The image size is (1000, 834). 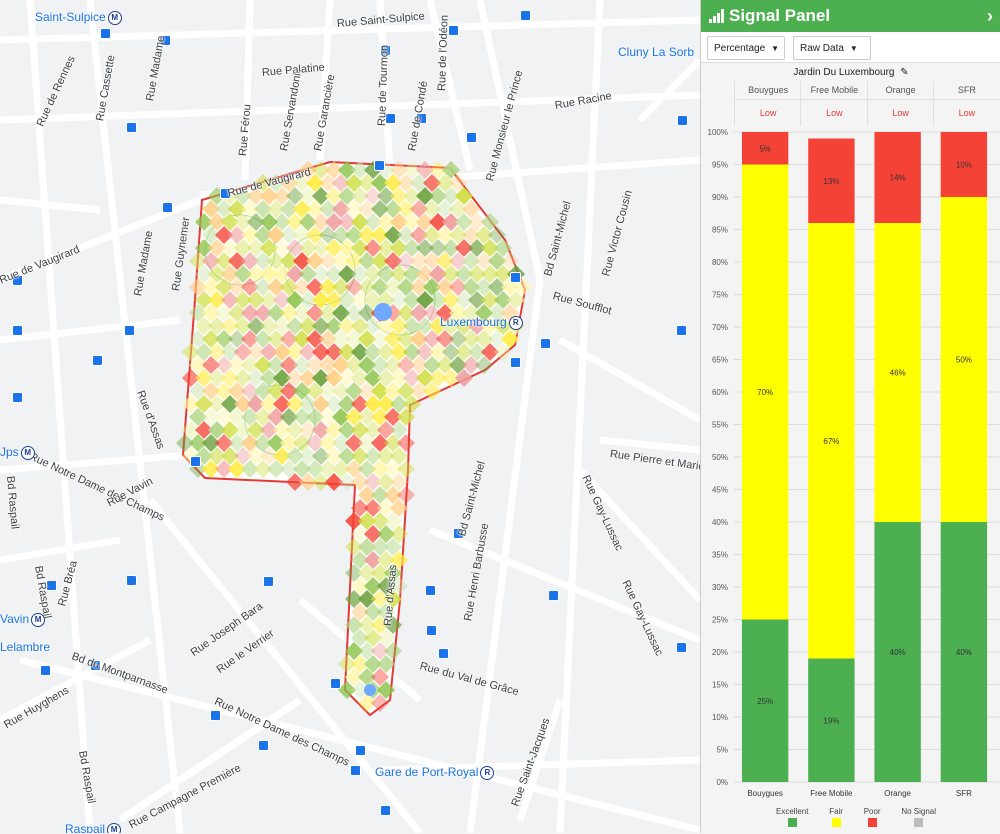 What do you see at coordinates (831, 720) in the screenshot?
I see `bar-value-label: 19%` at bounding box center [831, 720].